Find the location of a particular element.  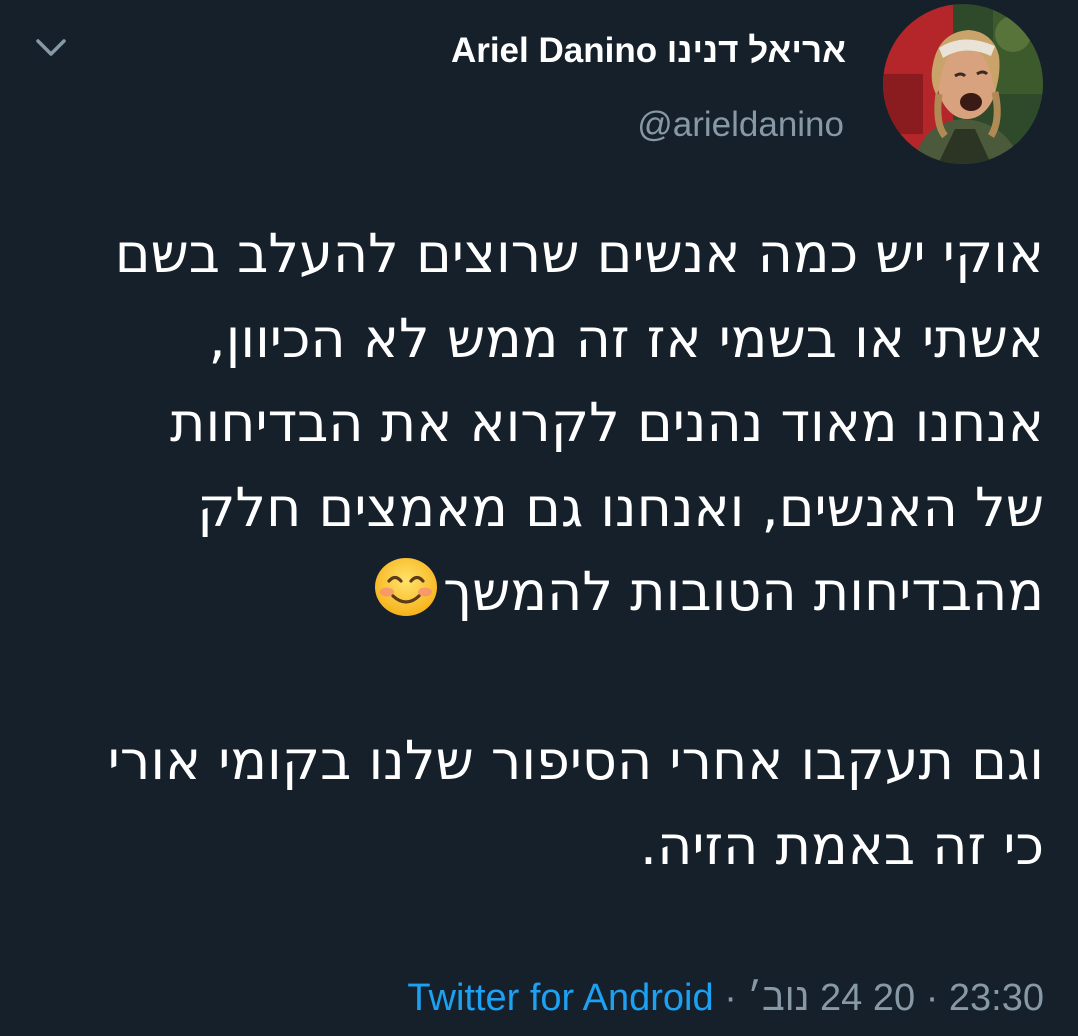

profile-photo-icon is located at coordinates (963, 84).